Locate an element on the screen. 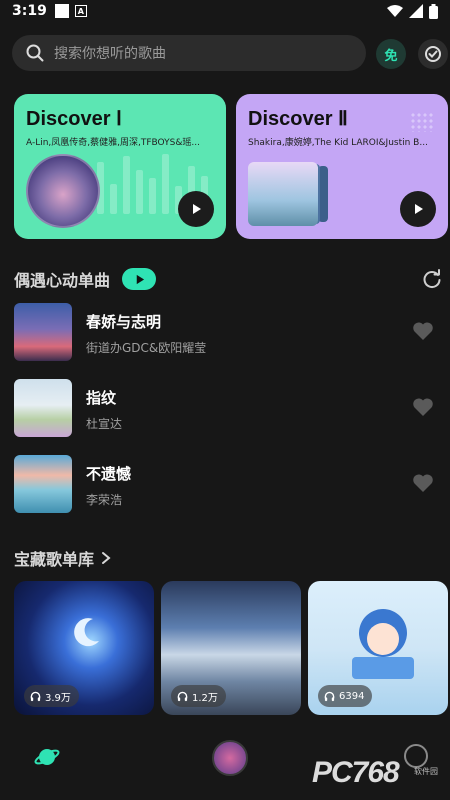 The height and width of the screenshot is (800, 450). playlist-card: 6394 is located at coordinates (378, 648).